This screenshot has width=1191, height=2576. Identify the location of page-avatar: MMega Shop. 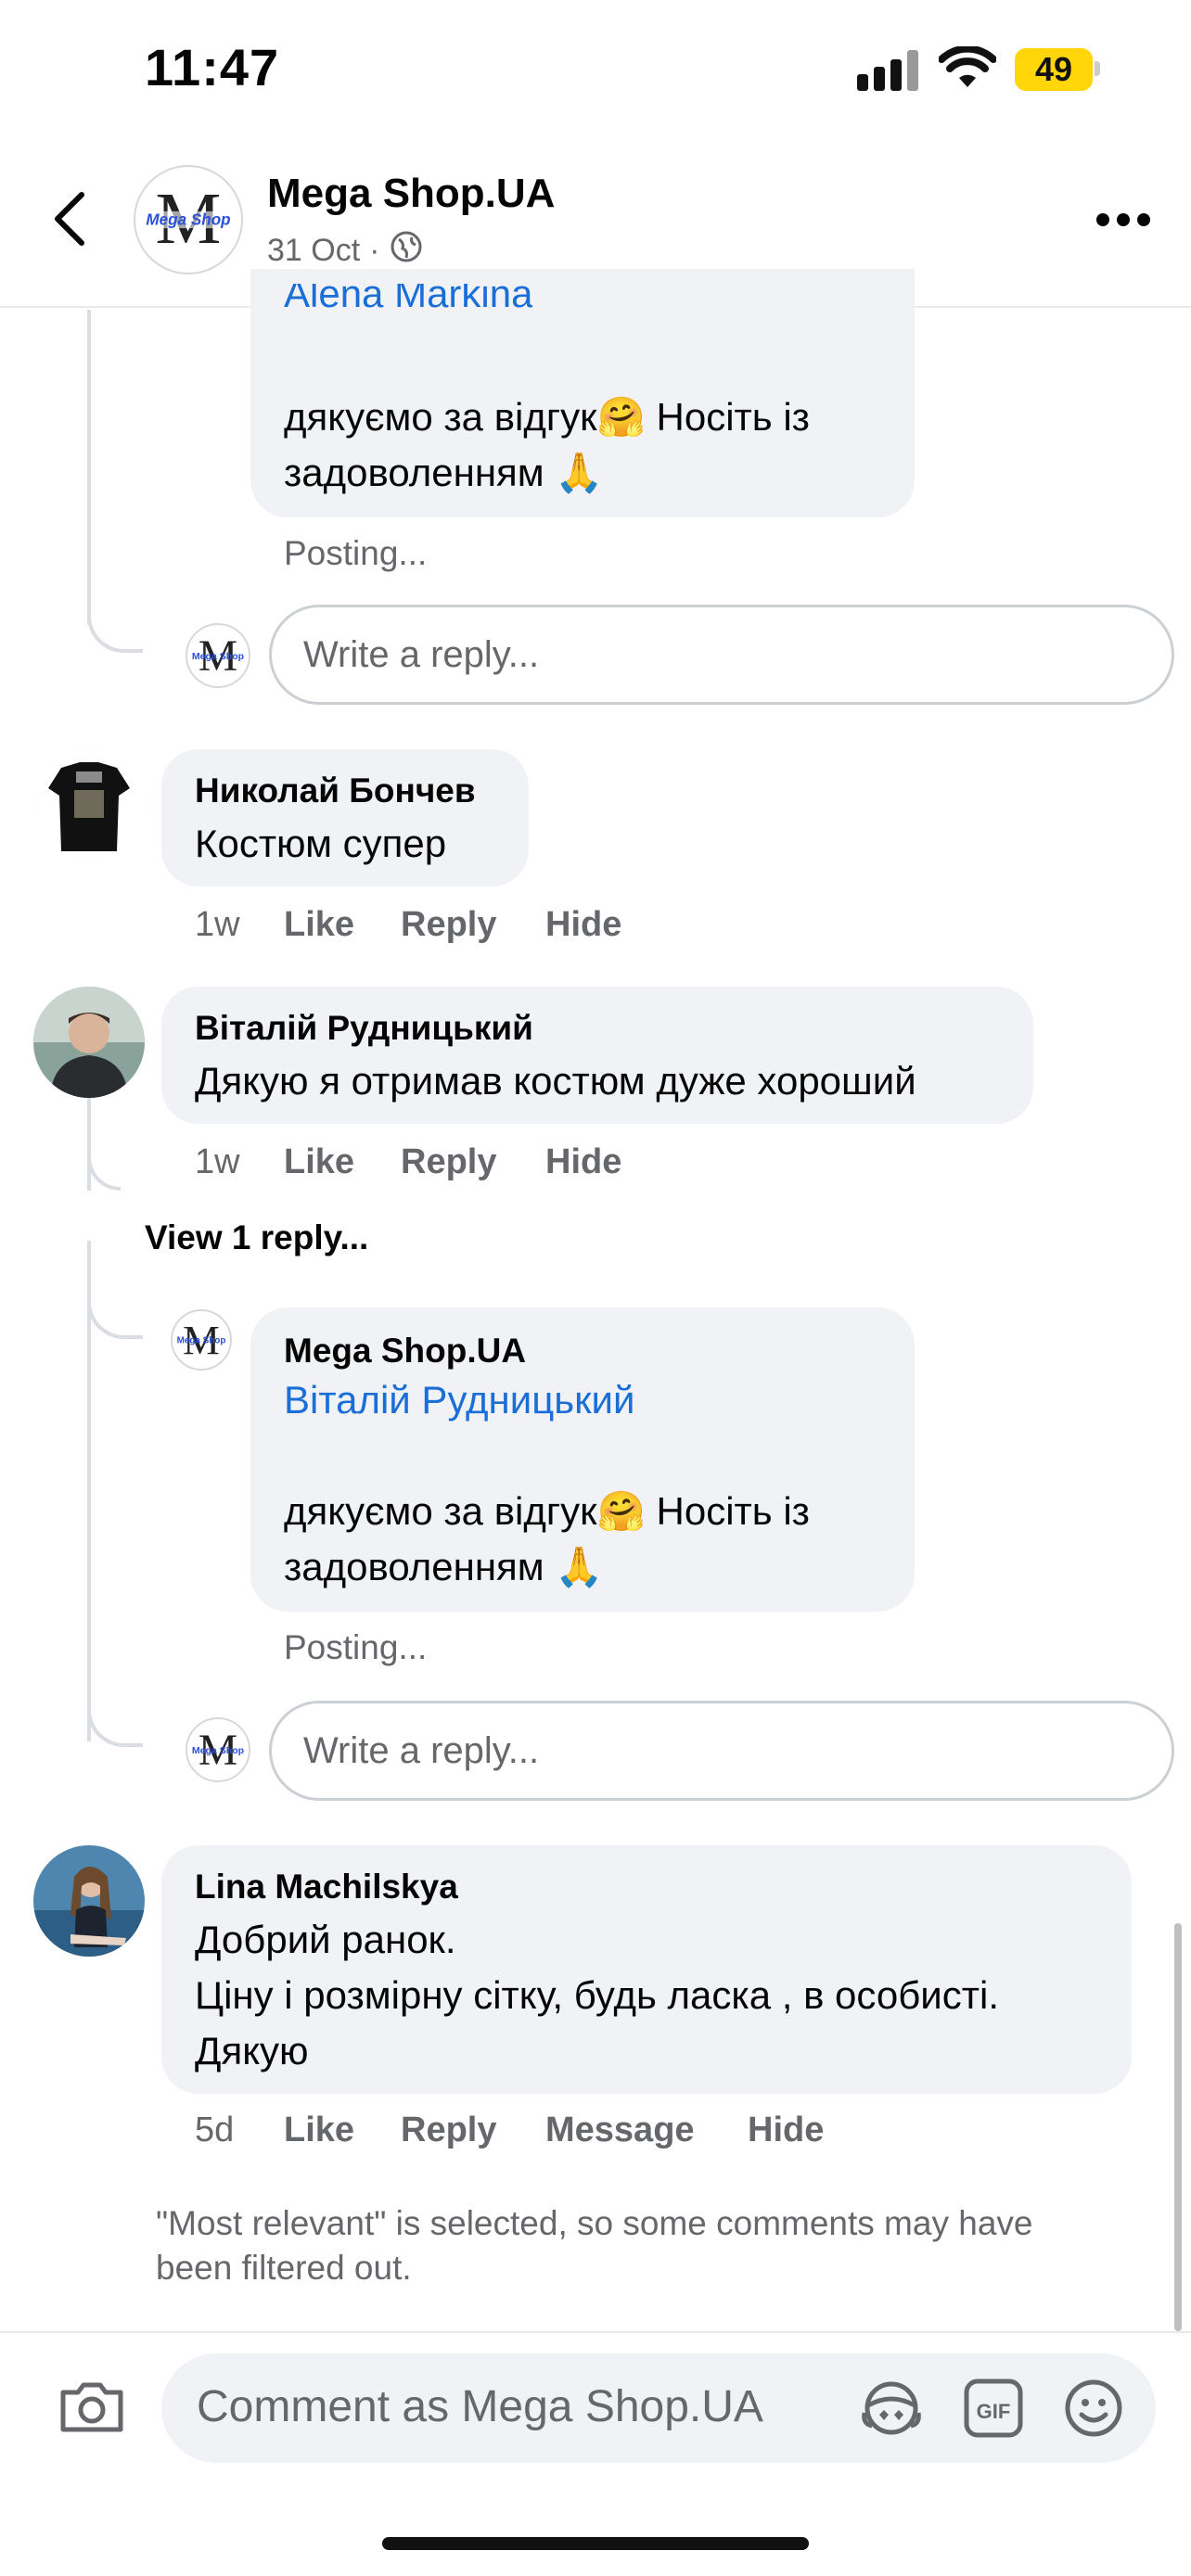
(188, 219).